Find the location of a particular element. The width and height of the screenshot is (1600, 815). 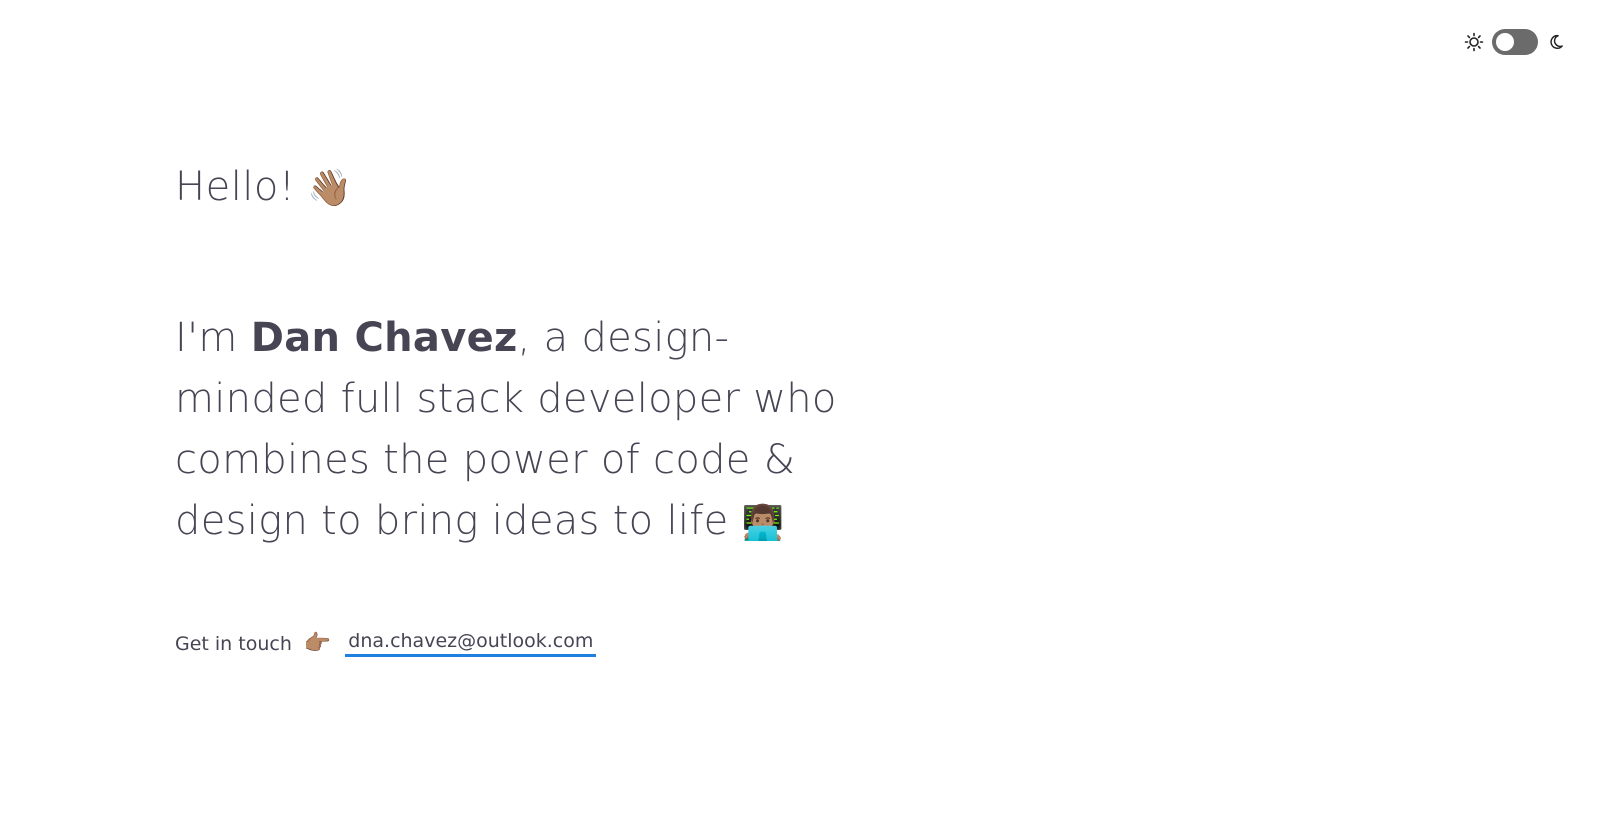

theme-toggle is located at coordinates (1516, 42).